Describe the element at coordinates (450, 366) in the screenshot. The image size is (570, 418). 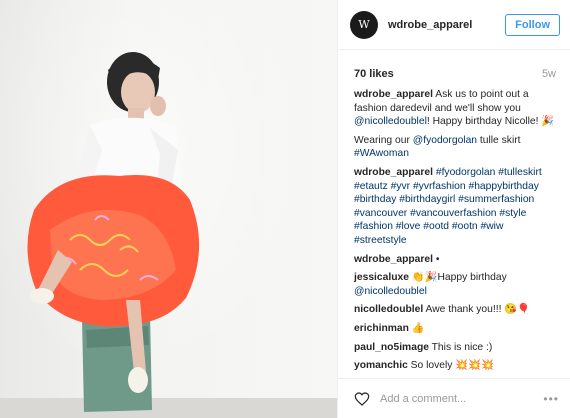
I see `comment-text: So lovely 💥💥💥` at that location.